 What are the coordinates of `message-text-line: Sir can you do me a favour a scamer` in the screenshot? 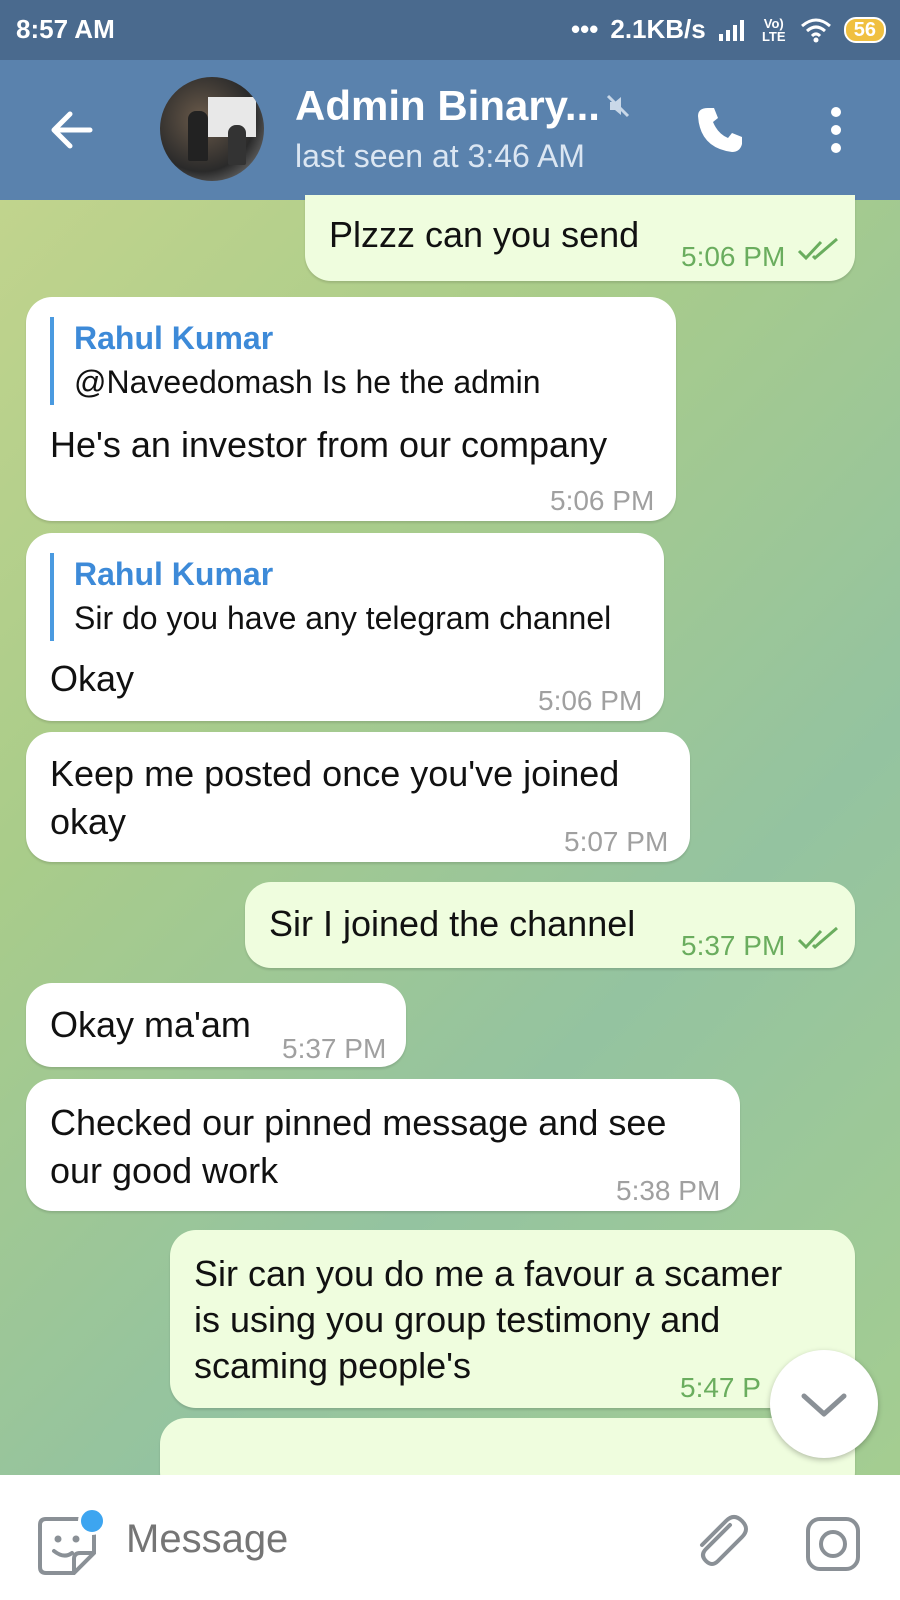 It's located at (488, 1273).